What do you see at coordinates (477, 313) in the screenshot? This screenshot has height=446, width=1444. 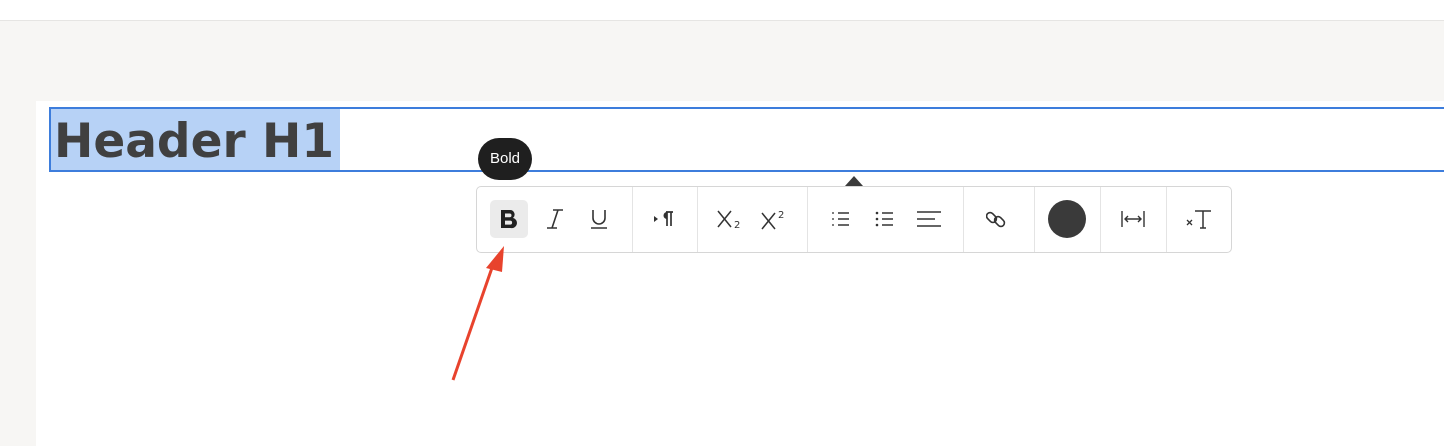 I see `annotation-arrow` at bounding box center [477, 313].